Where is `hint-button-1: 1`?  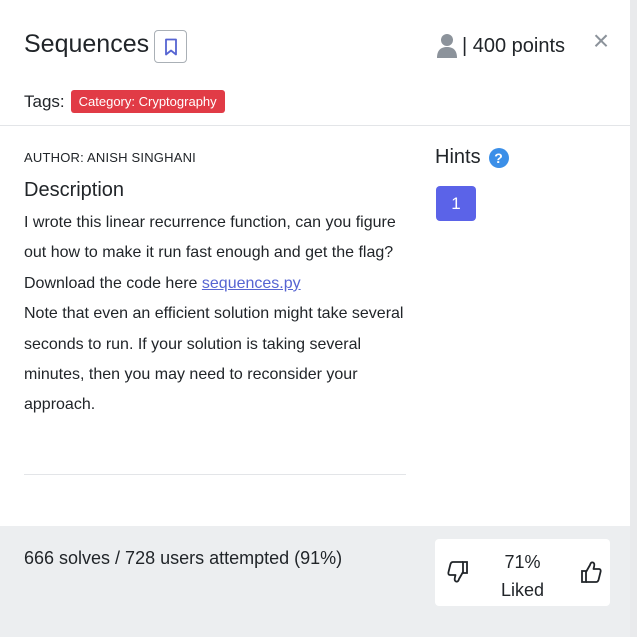
hint-button-1: 1 is located at coordinates (456, 203).